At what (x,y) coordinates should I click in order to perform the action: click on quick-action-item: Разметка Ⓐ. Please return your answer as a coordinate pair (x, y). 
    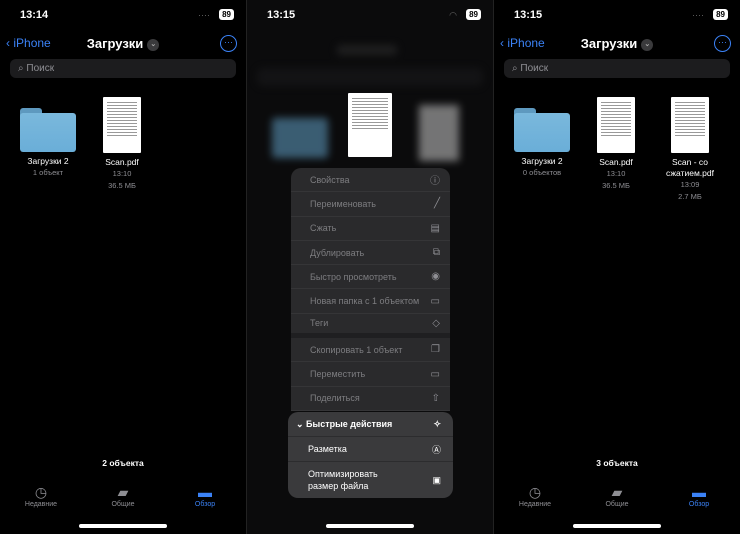
    Looking at the image, I should click on (370, 449).